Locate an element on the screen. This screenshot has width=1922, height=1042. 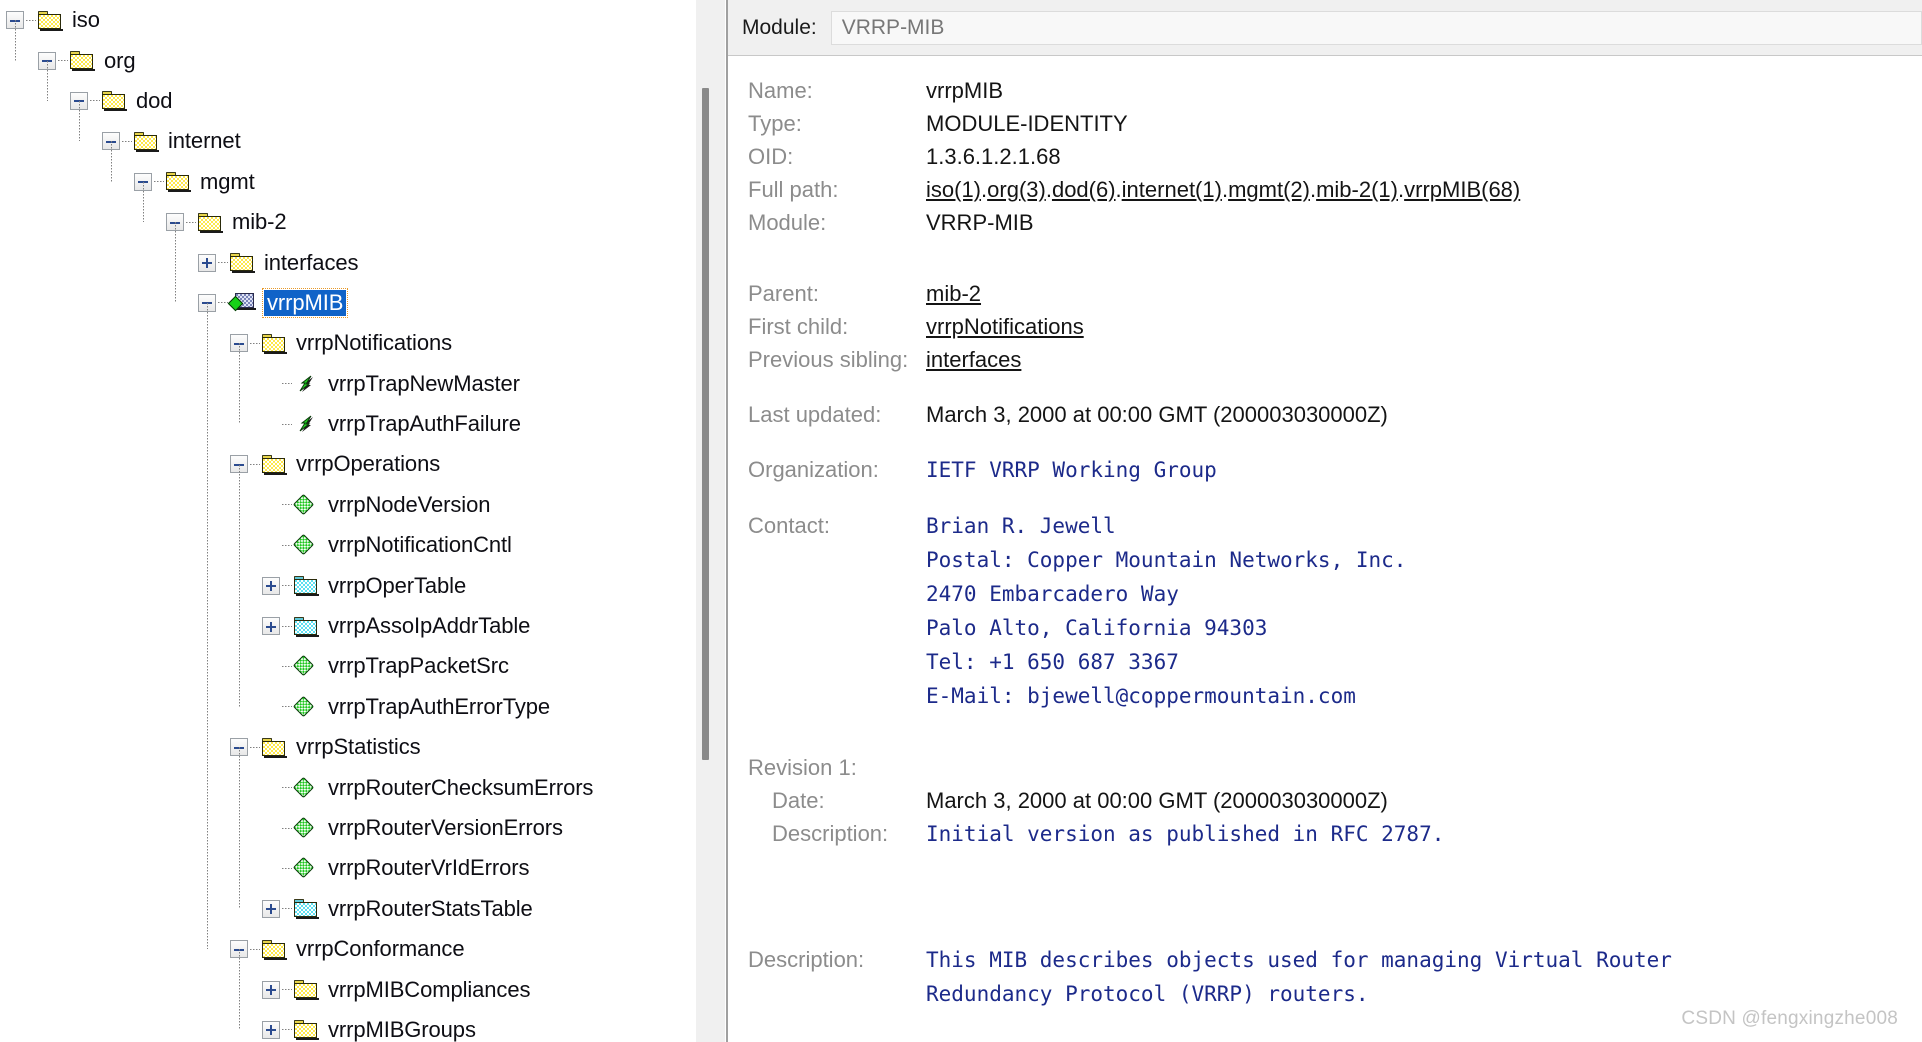
tree-node-label: vrrpNodeVersion is located at coordinates (409, 504).